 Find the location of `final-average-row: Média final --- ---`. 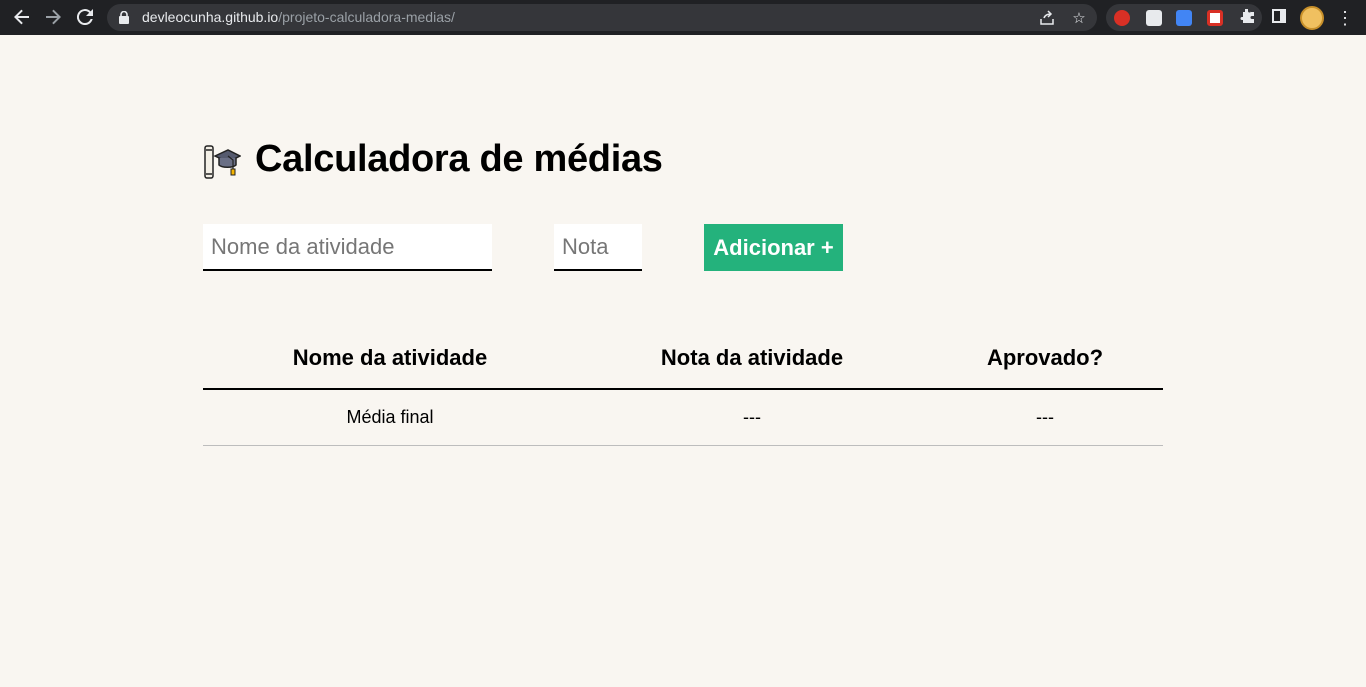

final-average-row: Média final --- --- is located at coordinates (683, 417).